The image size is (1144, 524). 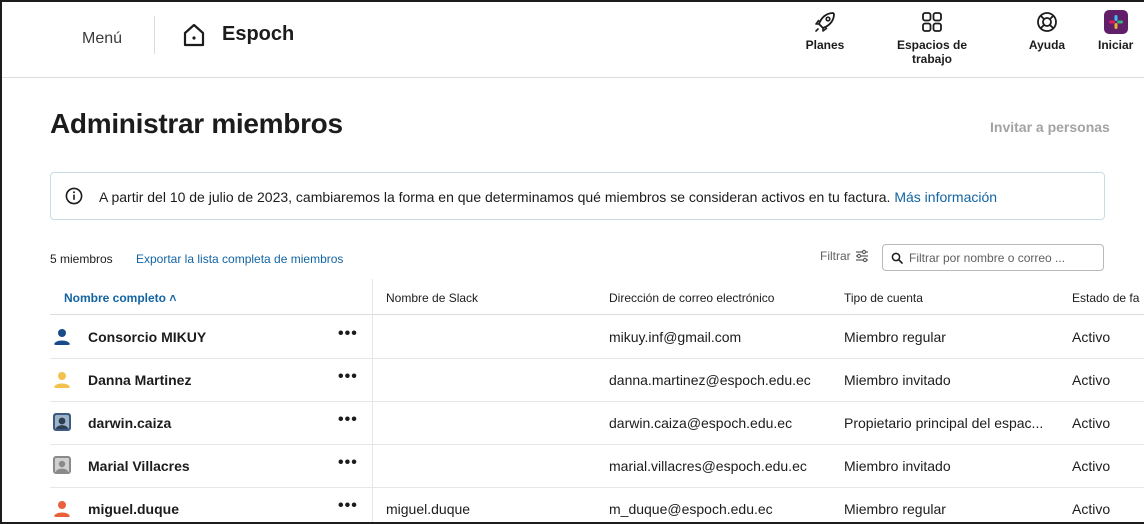 I want to click on member-count: 5 miembros, so click(x=81, y=259).